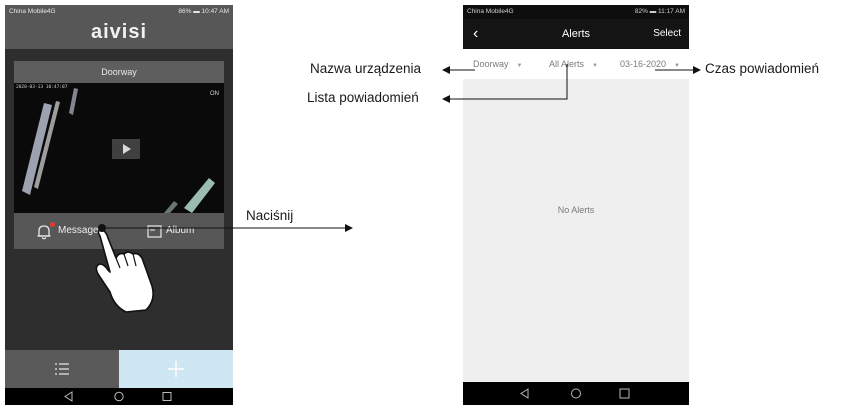 Image resolution: width=849 pixels, height=408 pixels. What do you see at coordinates (270, 215) in the screenshot?
I see `press-annotation: Naciśnij` at bounding box center [270, 215].